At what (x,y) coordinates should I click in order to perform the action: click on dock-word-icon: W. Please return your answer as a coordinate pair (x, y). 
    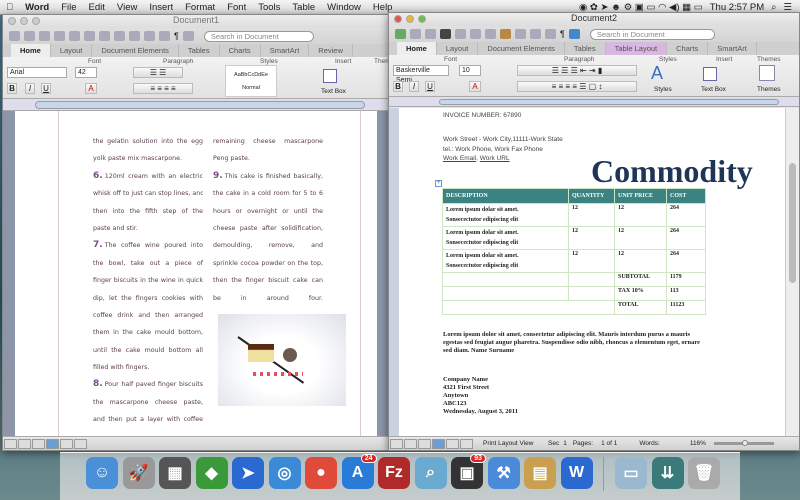
    Looking at the image, I should click on (576, 473).